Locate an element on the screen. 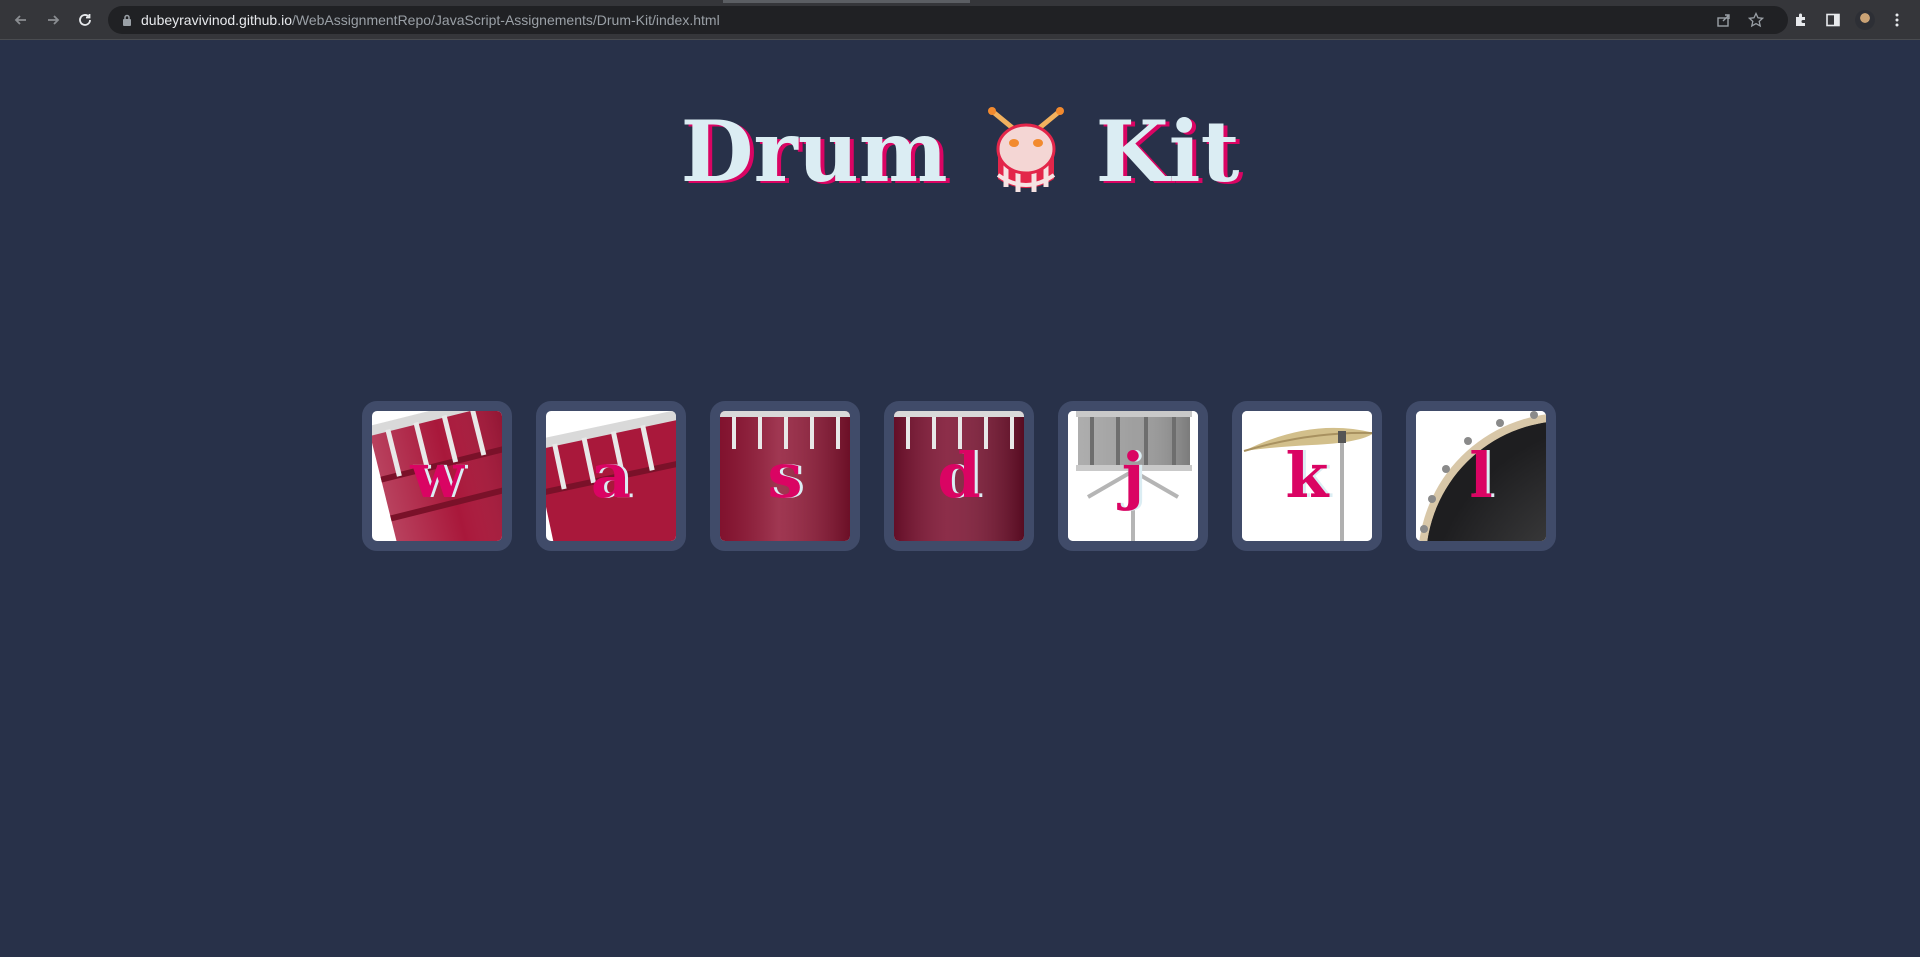  drum-button-s: s is located at coordinates (785, 476).